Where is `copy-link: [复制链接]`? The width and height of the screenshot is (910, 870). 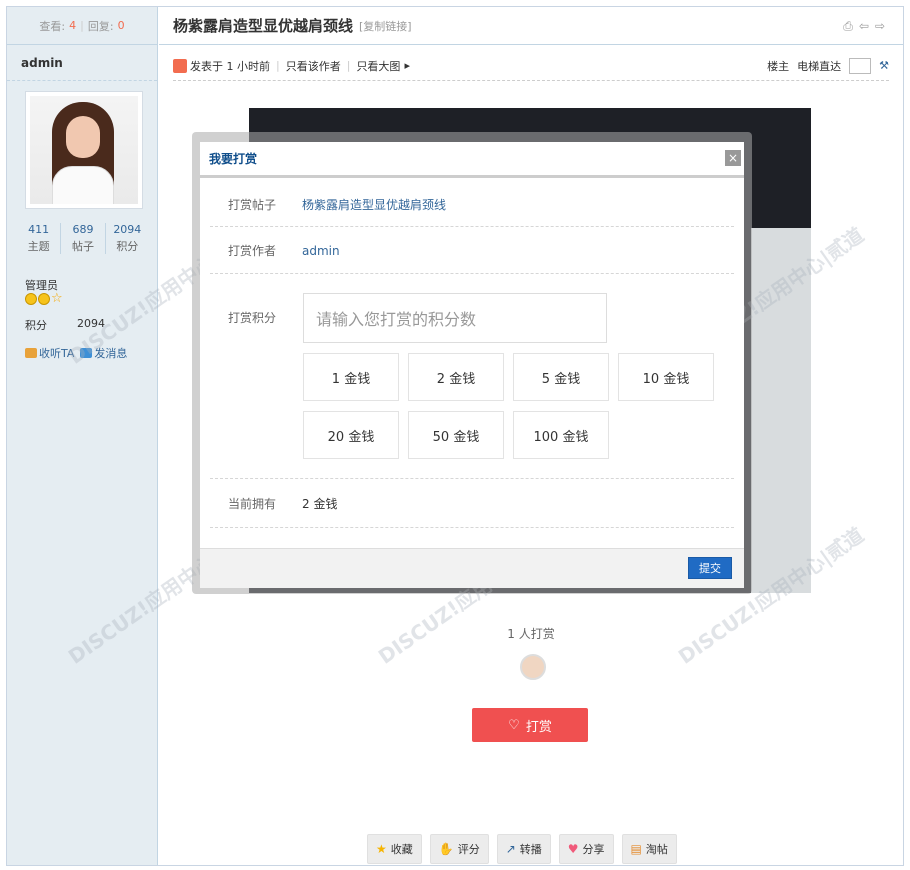 copy-link: [复制链接] is located at coordinates (385, 26).